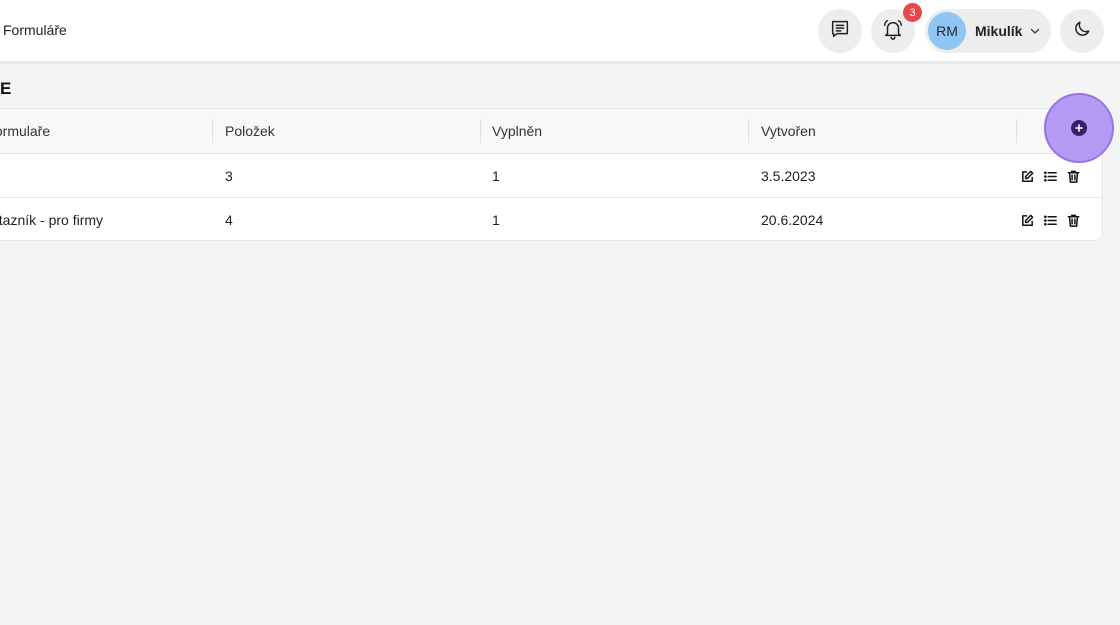  I want to click on theme-toggle-button, so click(1082, 31).